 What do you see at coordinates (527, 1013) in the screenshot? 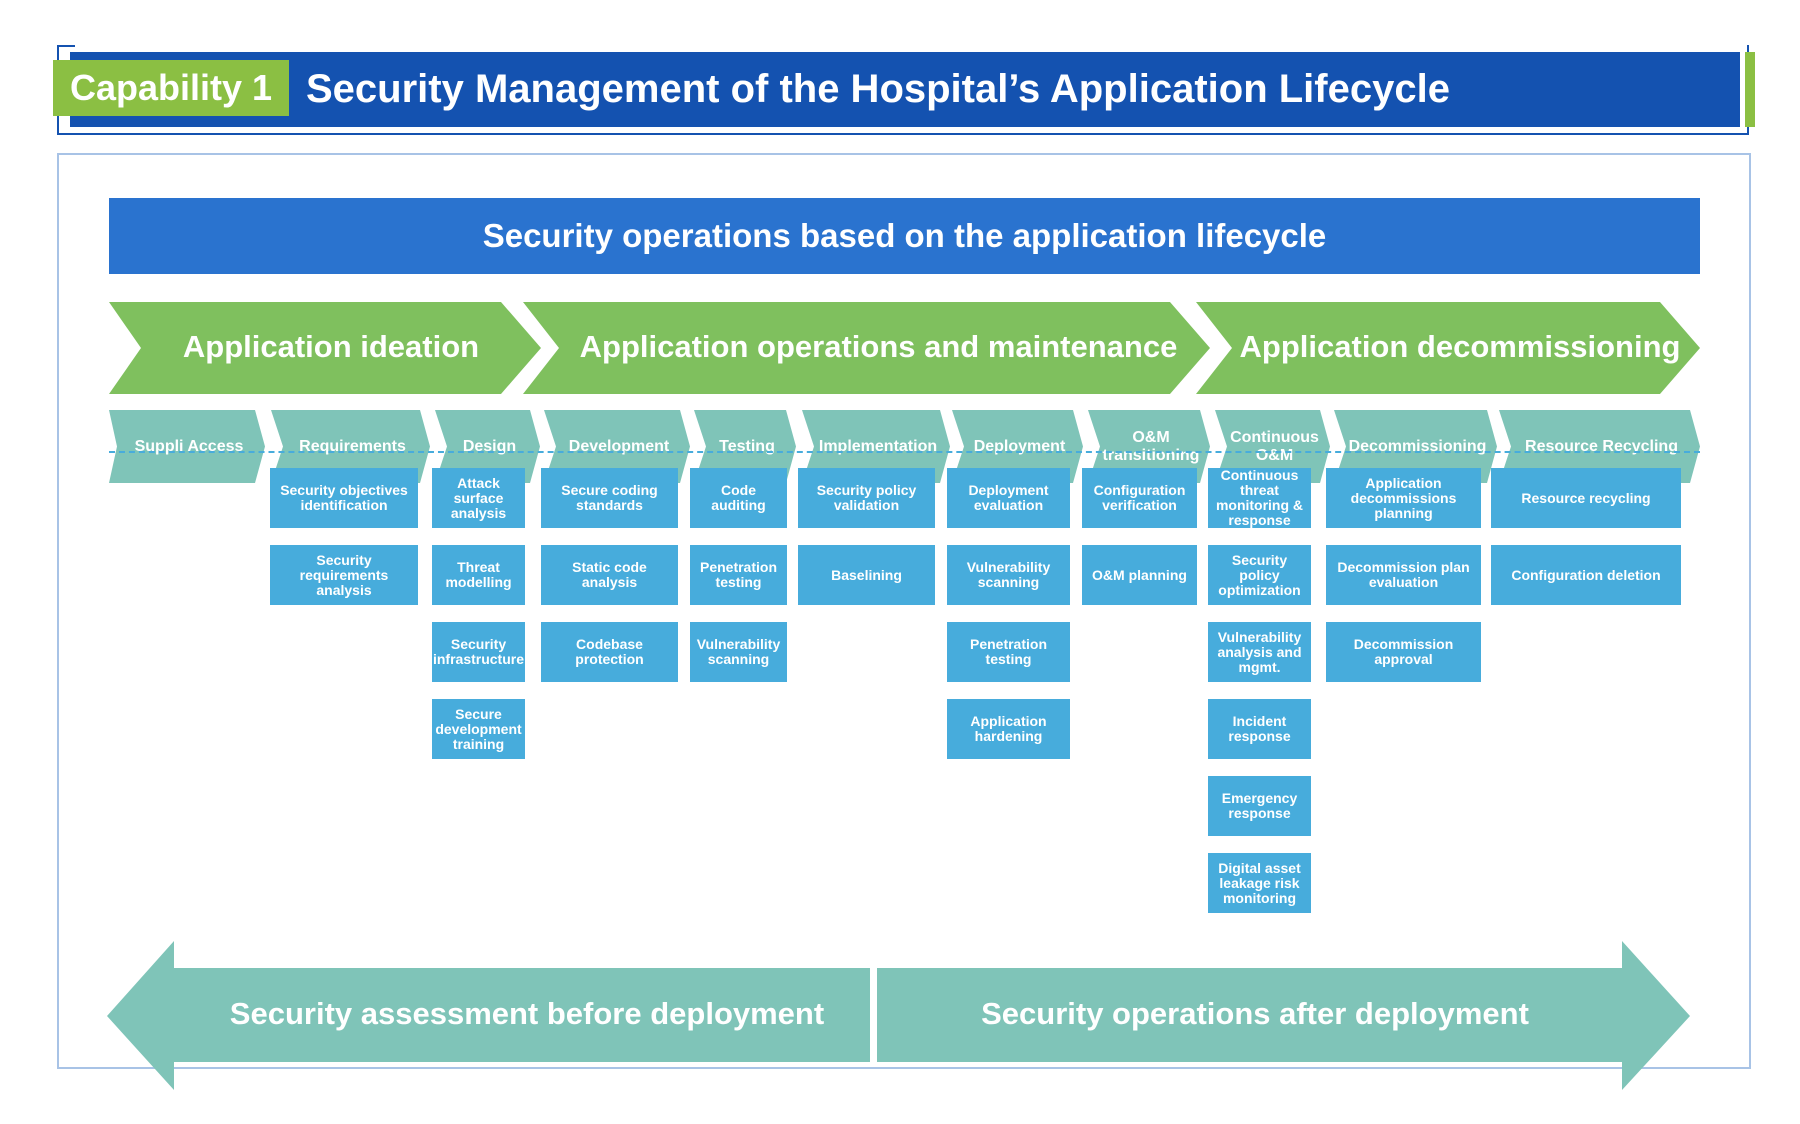
I see `arrow-left-label: Security assessment before deployment` at bounding box center [527, 1013].